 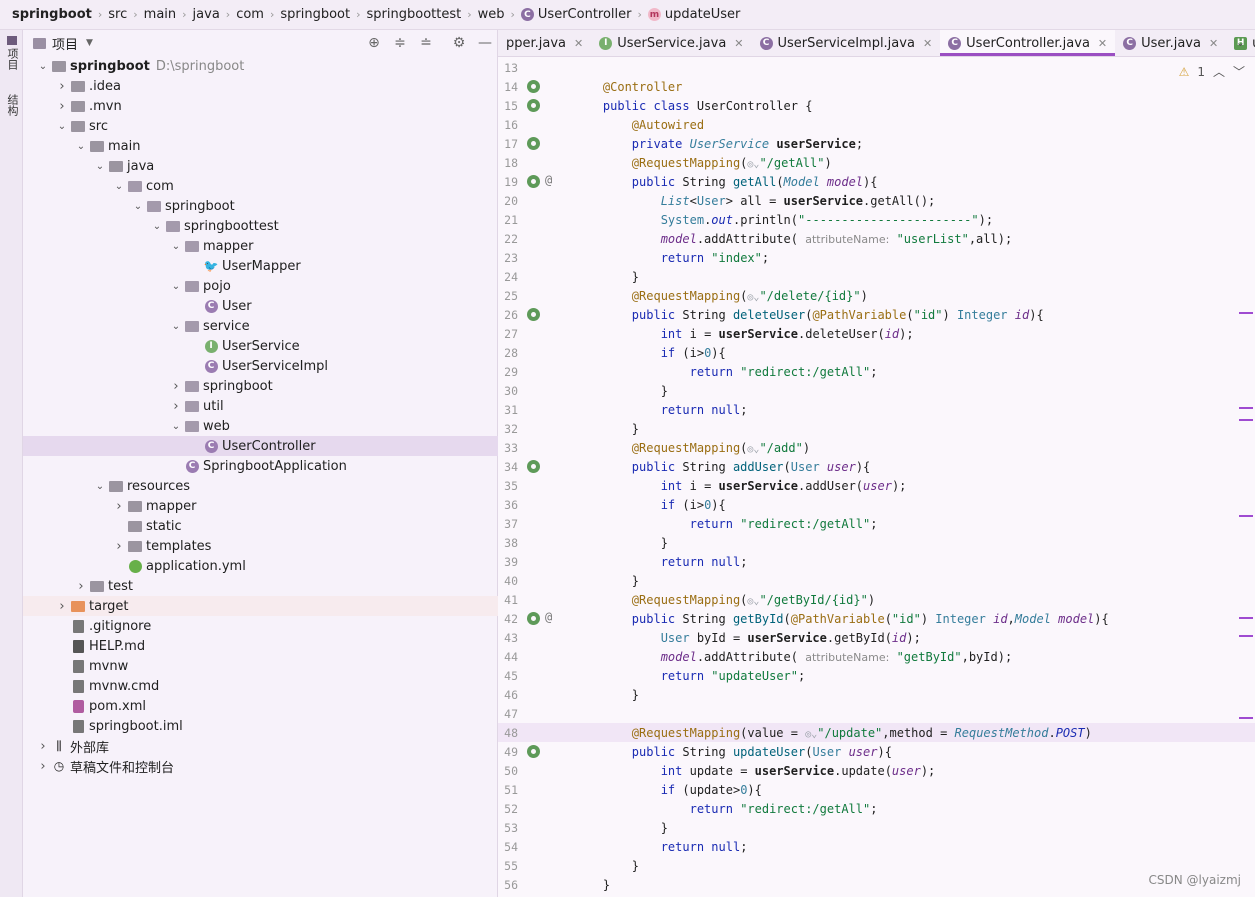 What do you see at coordinates (876, 637) in the screenshot?
I see `code-line: 43 User byId = userService.getById(id);` at bounding box center [876, 637].